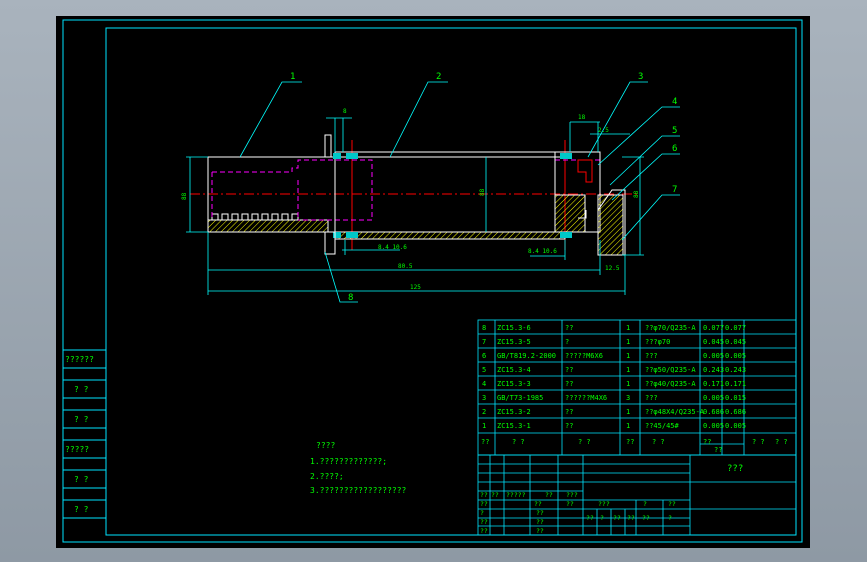 Image resolution: width=867 pixels, height=562 pixels. I want to click on notes-line: 1.?????????????;, so click(348, 461).